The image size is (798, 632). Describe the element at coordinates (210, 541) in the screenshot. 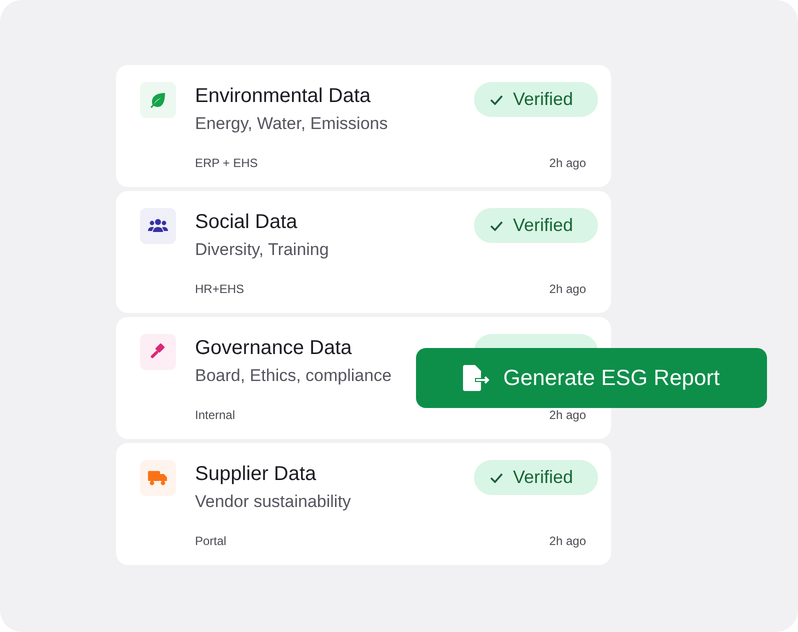

I see `source-system: Portal` at that location.